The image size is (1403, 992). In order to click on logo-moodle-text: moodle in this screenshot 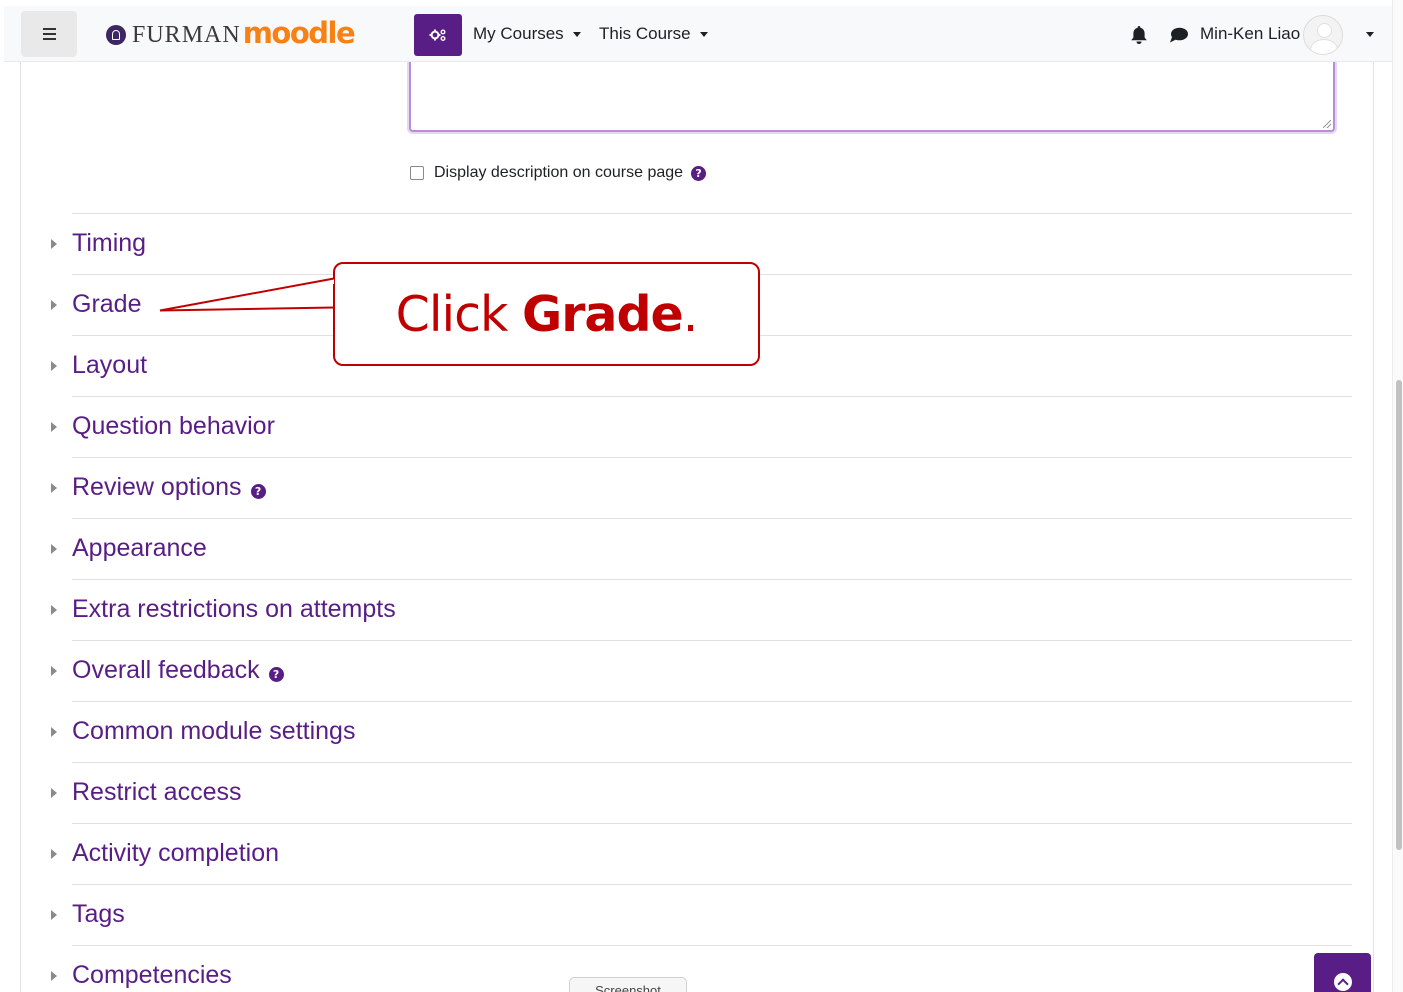, I will do `click(299, 33)`.